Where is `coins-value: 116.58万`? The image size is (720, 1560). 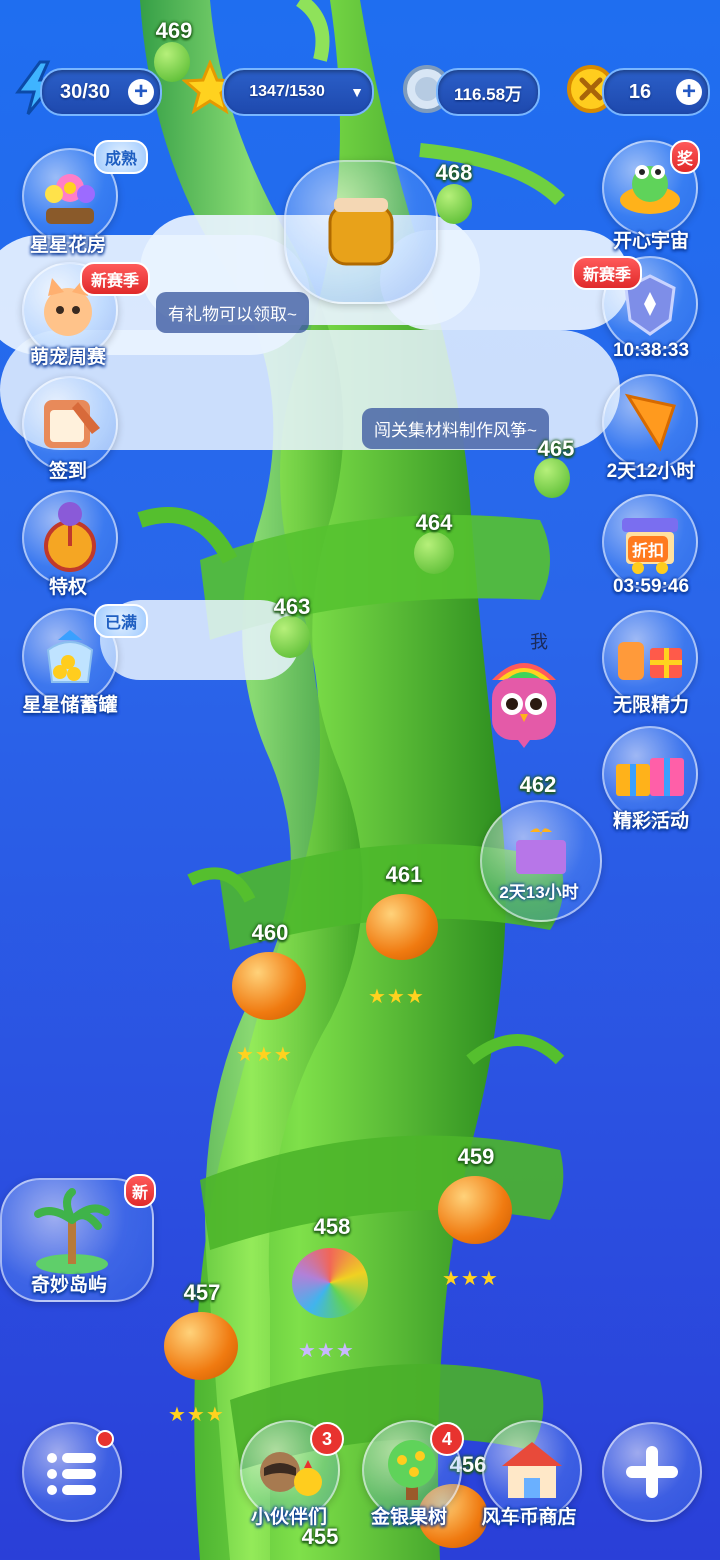
coins-value: 116.58万 is located at coordinates (488, 94).